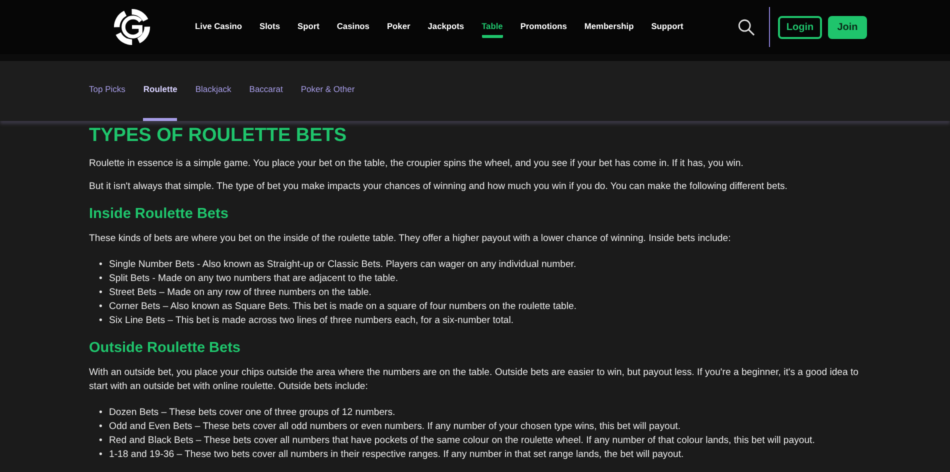 Image resolution: width=950 pixels, height=472 pixels. I want to click on category-tab: Poker & Other, so click(327, 102).